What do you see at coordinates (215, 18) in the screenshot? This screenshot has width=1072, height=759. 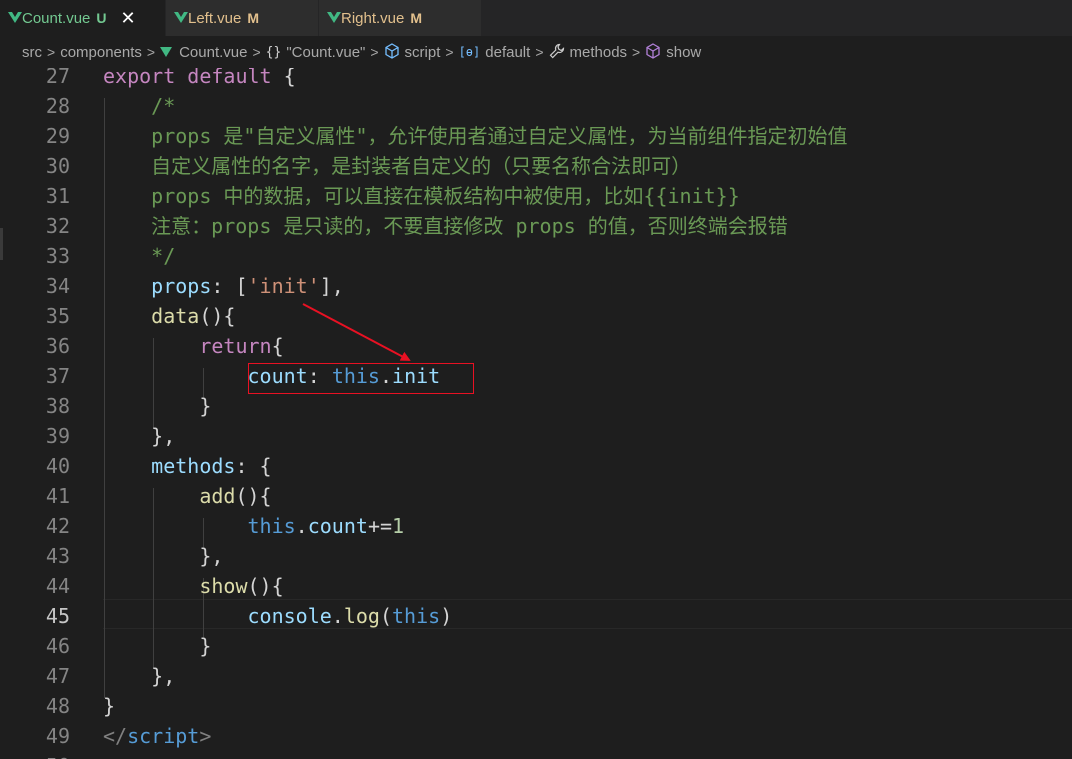 I see `tab-label: Left.vue` at bounding box center [215, 18].